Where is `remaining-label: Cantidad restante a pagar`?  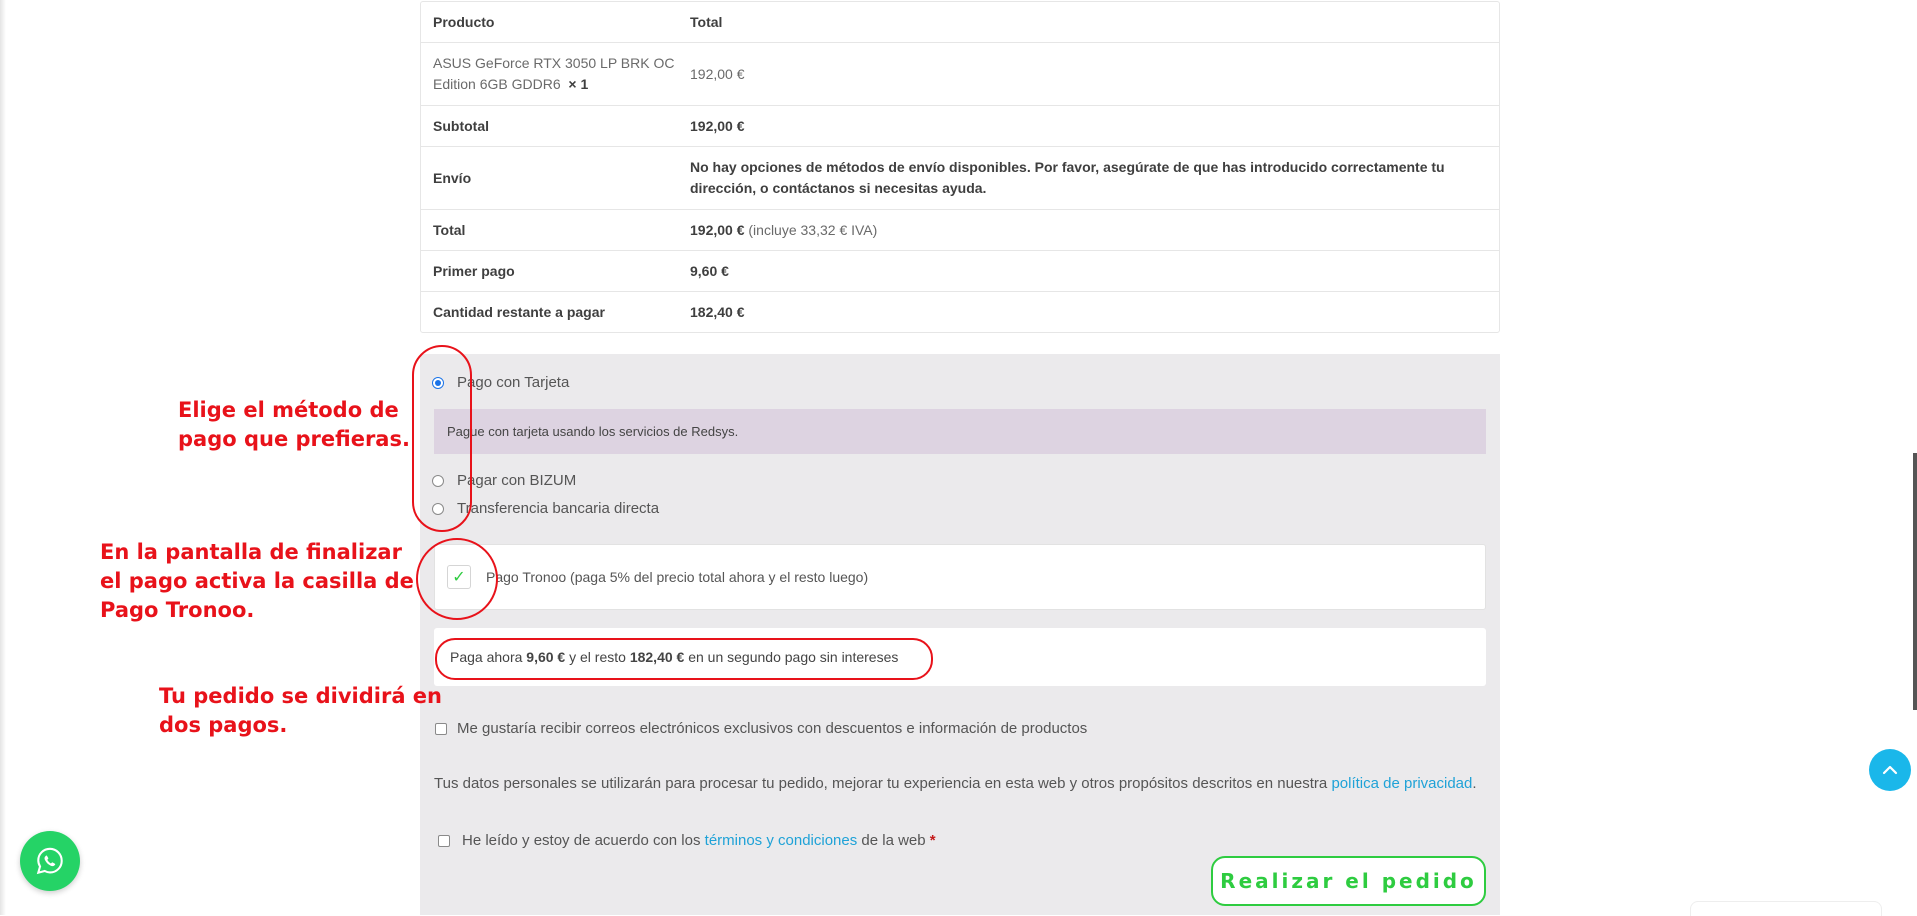
remaining-label: Cantidad restante a pagar is located at coordinates (519, 311).